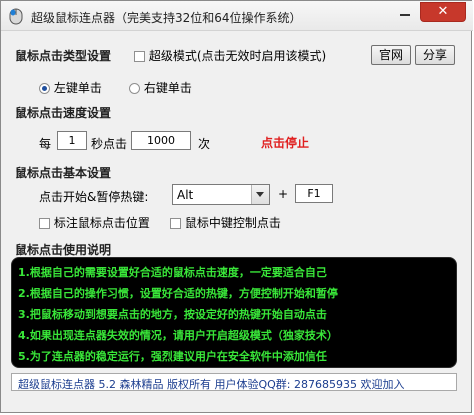 The width and height of the screenshot is (474, 415). Describe the element at coordinates (283, 194) in the screenshot. I see `plus-sign: +` at that location.